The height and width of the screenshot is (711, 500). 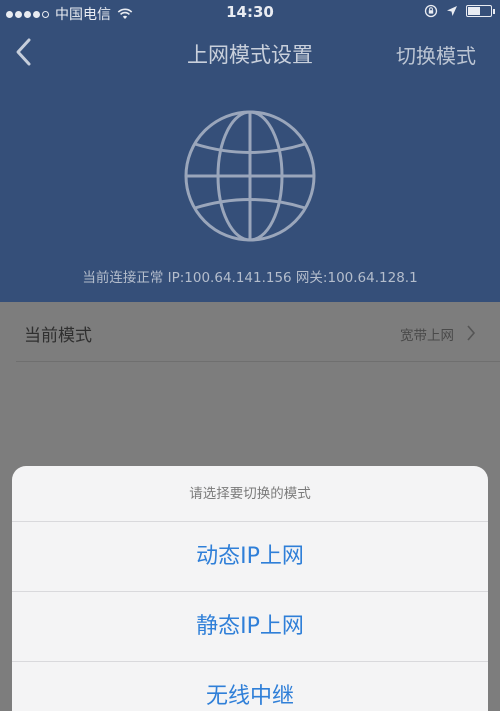 I want to click on option-wireless-relay: 无线中继, so click(x=250, y=686).